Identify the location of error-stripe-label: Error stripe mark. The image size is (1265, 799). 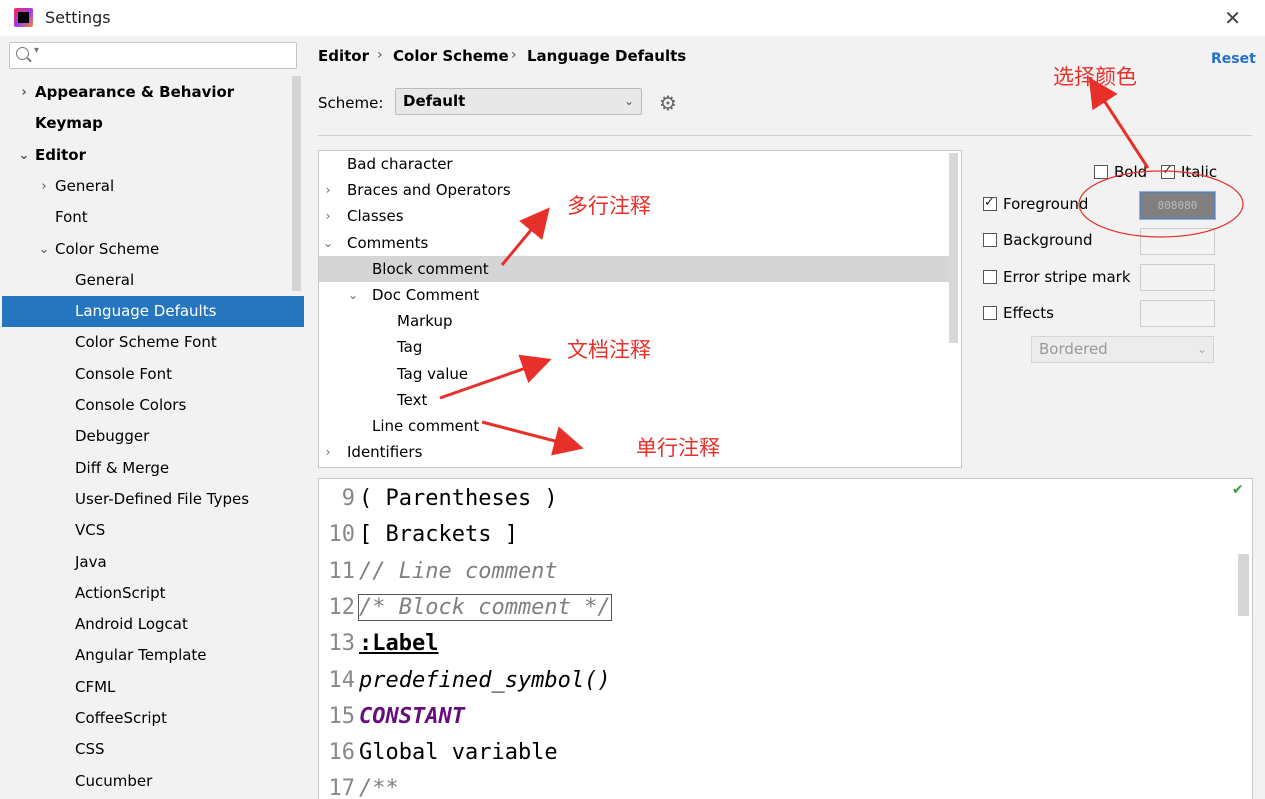
(1067, 277).